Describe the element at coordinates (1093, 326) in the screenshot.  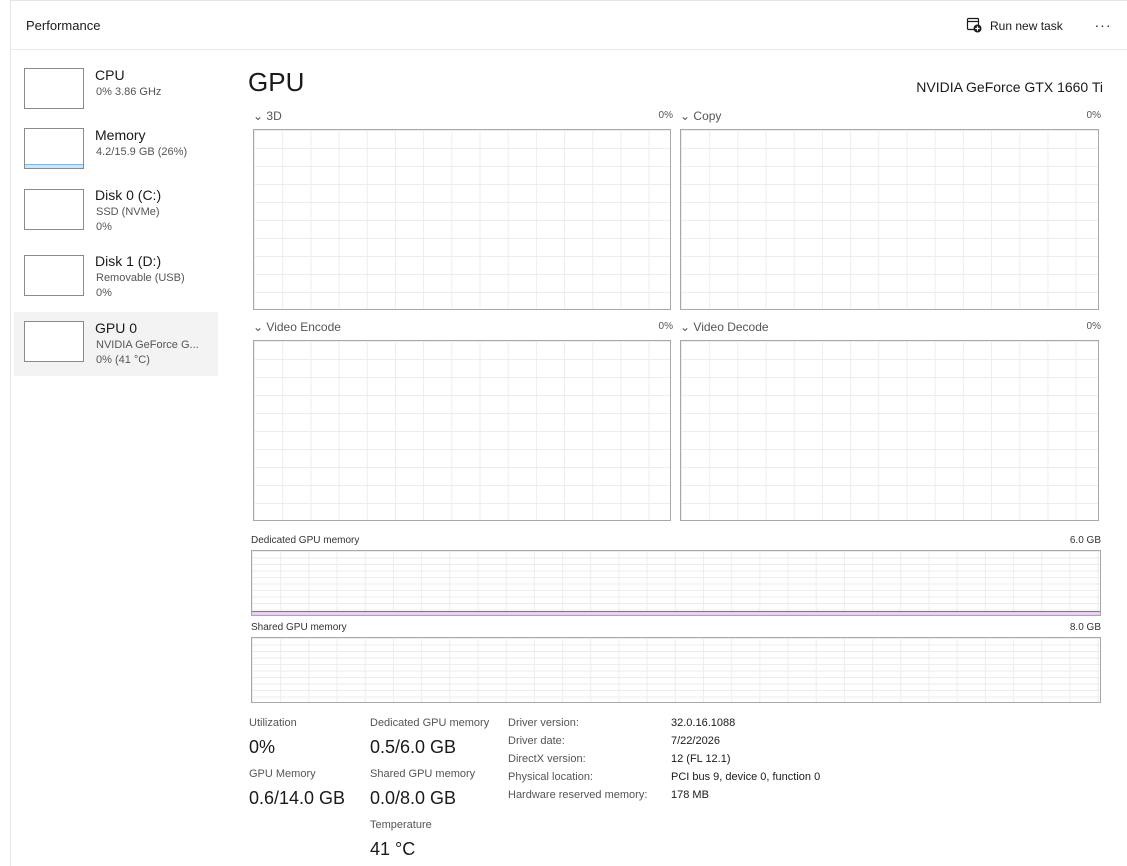
I see `engine-video-decode-percent: 0%` at that location.